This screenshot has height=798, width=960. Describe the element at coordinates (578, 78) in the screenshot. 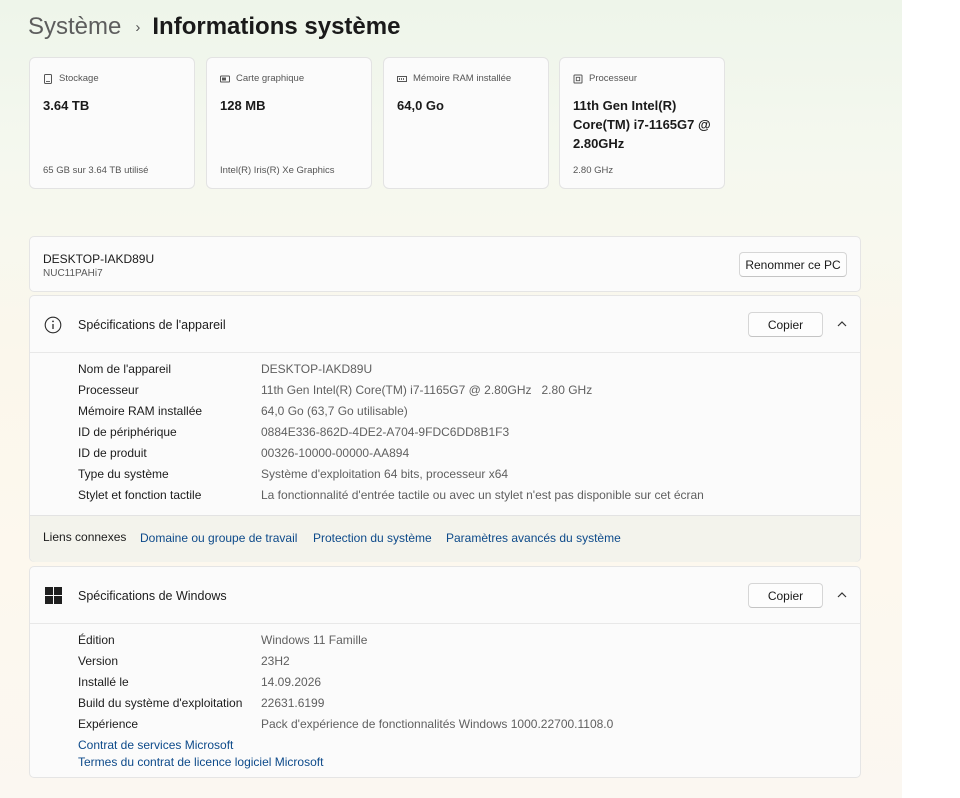

I see `processor-icon` at that location.